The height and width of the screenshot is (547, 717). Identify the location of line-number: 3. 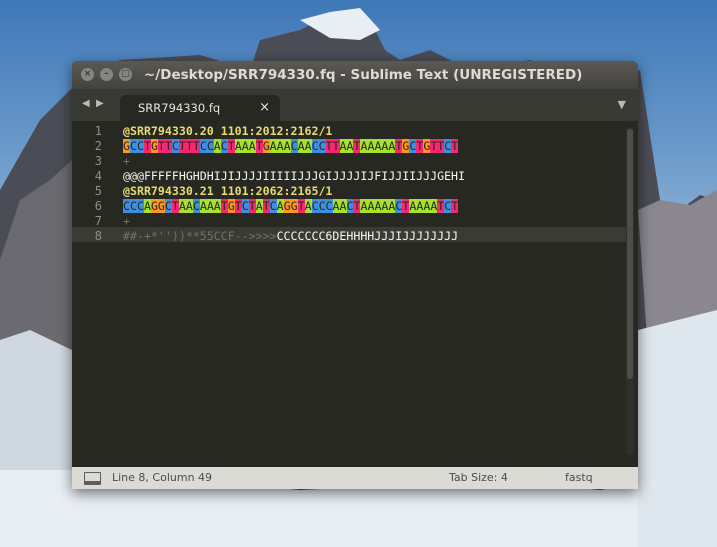
(98, 161).